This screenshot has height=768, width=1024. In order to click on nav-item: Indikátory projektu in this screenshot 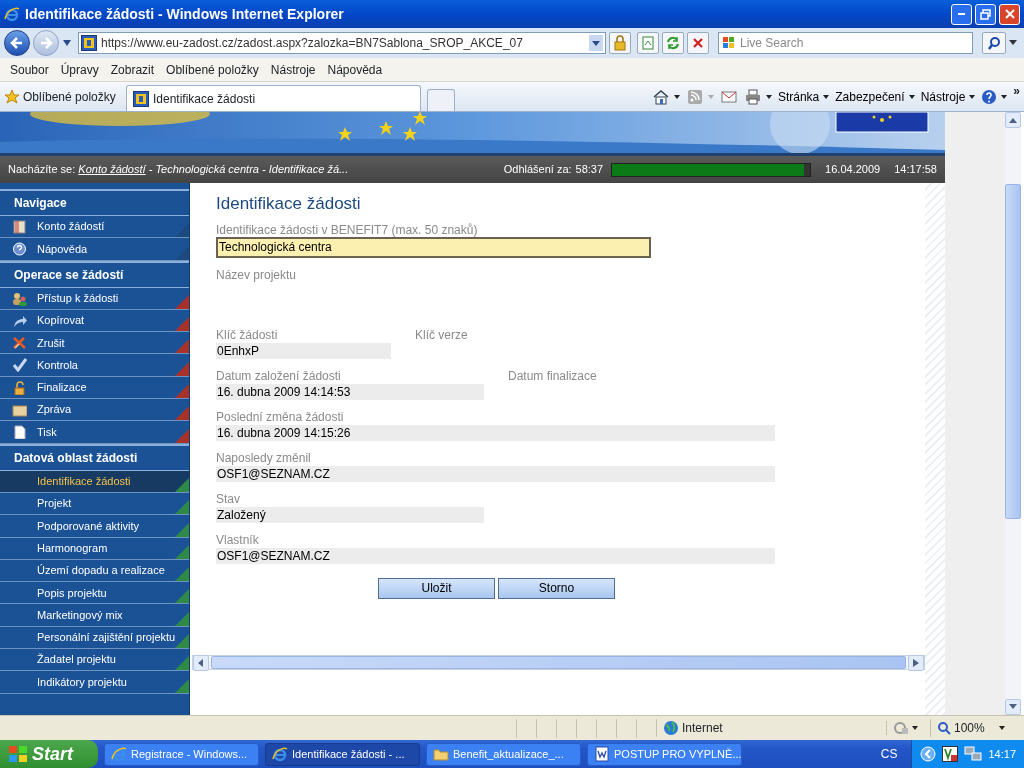, I will do `click(94, 682)`.